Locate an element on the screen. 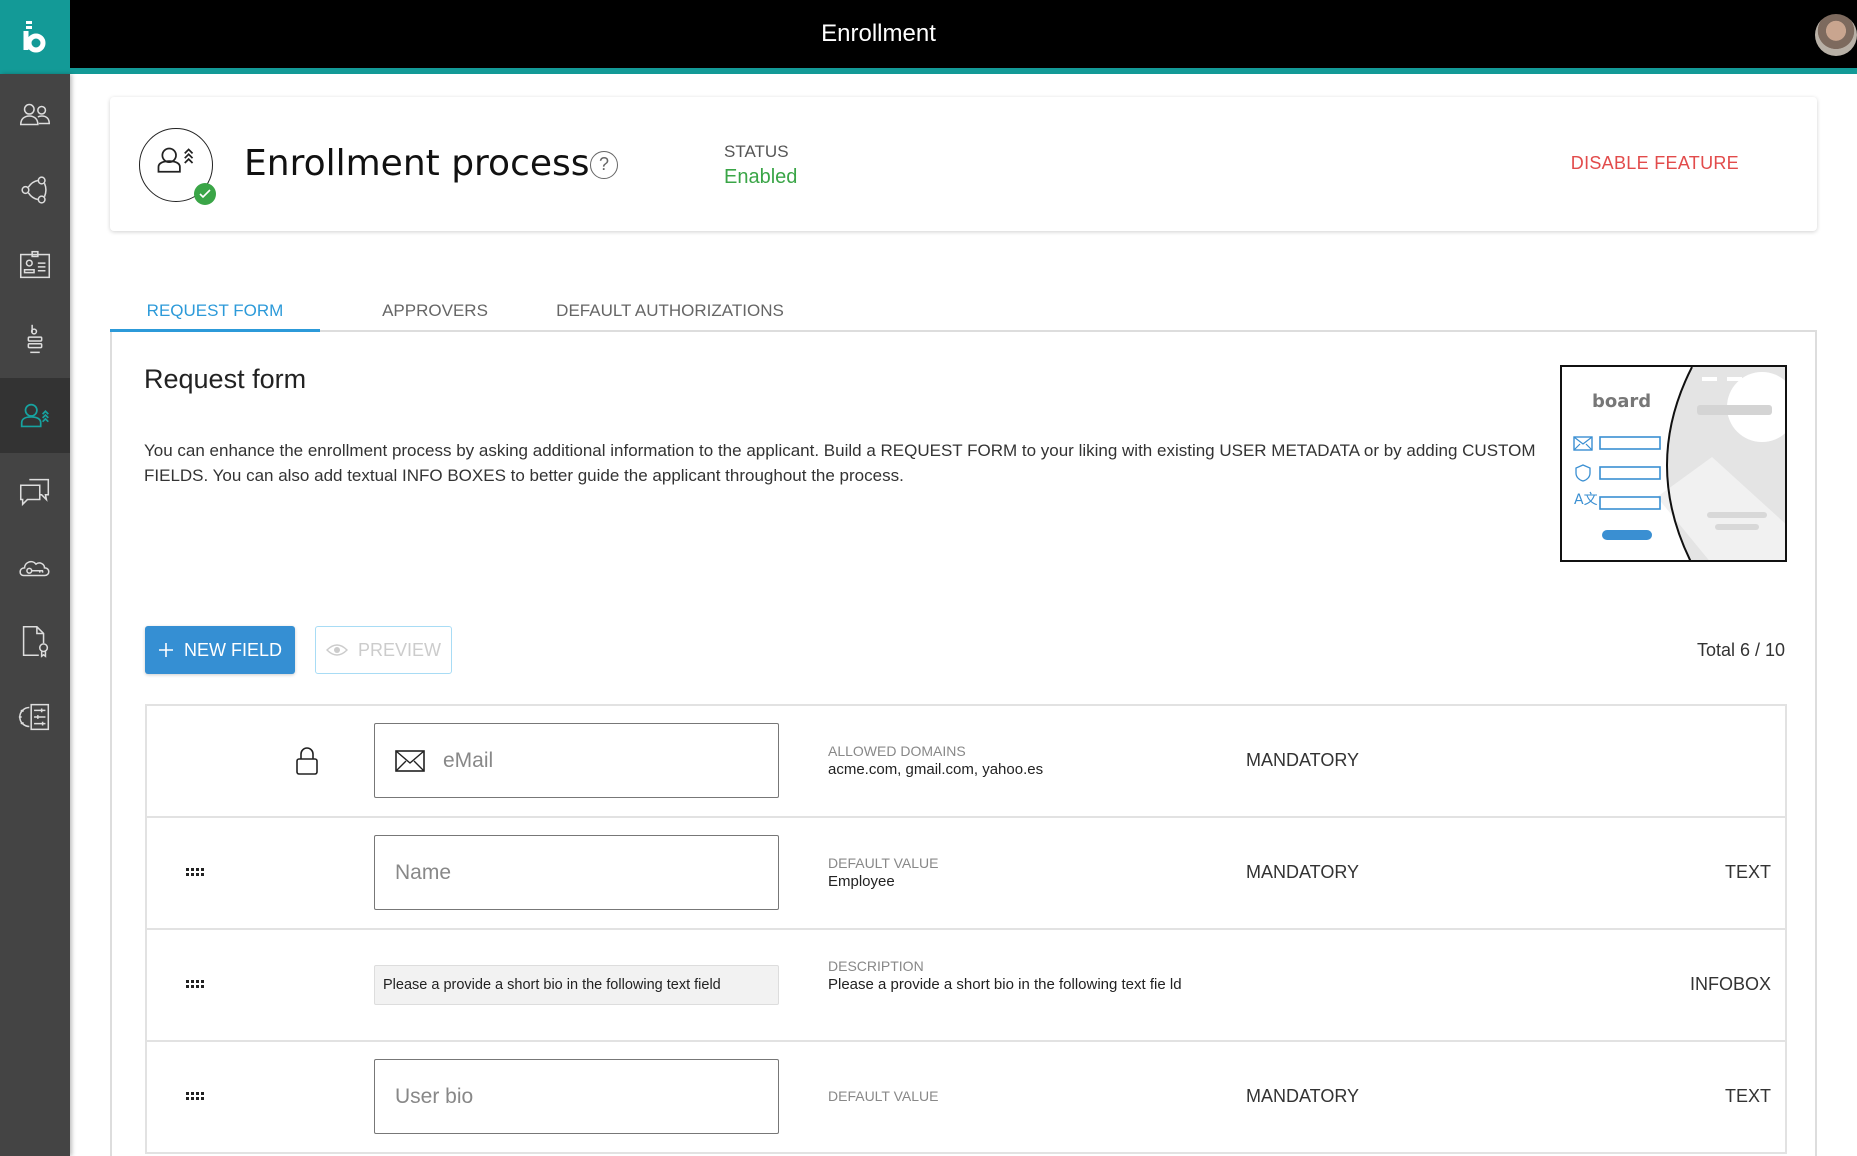 The image size is (1857, 1156). new-field-label: NEW FIELD is located at coordinates (232, 649).